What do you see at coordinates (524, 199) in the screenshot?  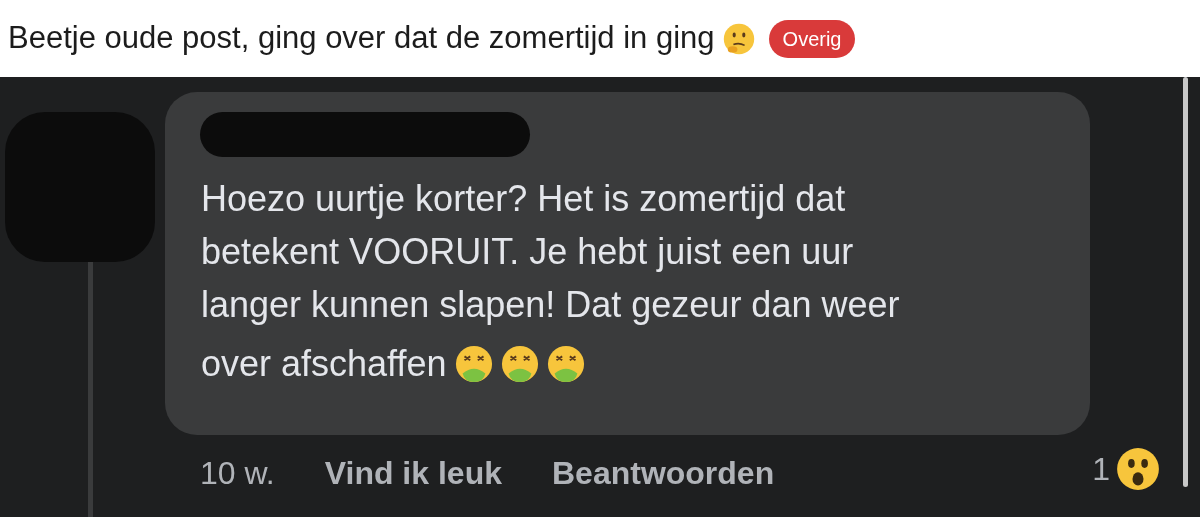 I see `comment-text-line: Hoezo uurtje korter? Het is zomertijd dat` at bounding box center [524, 199].